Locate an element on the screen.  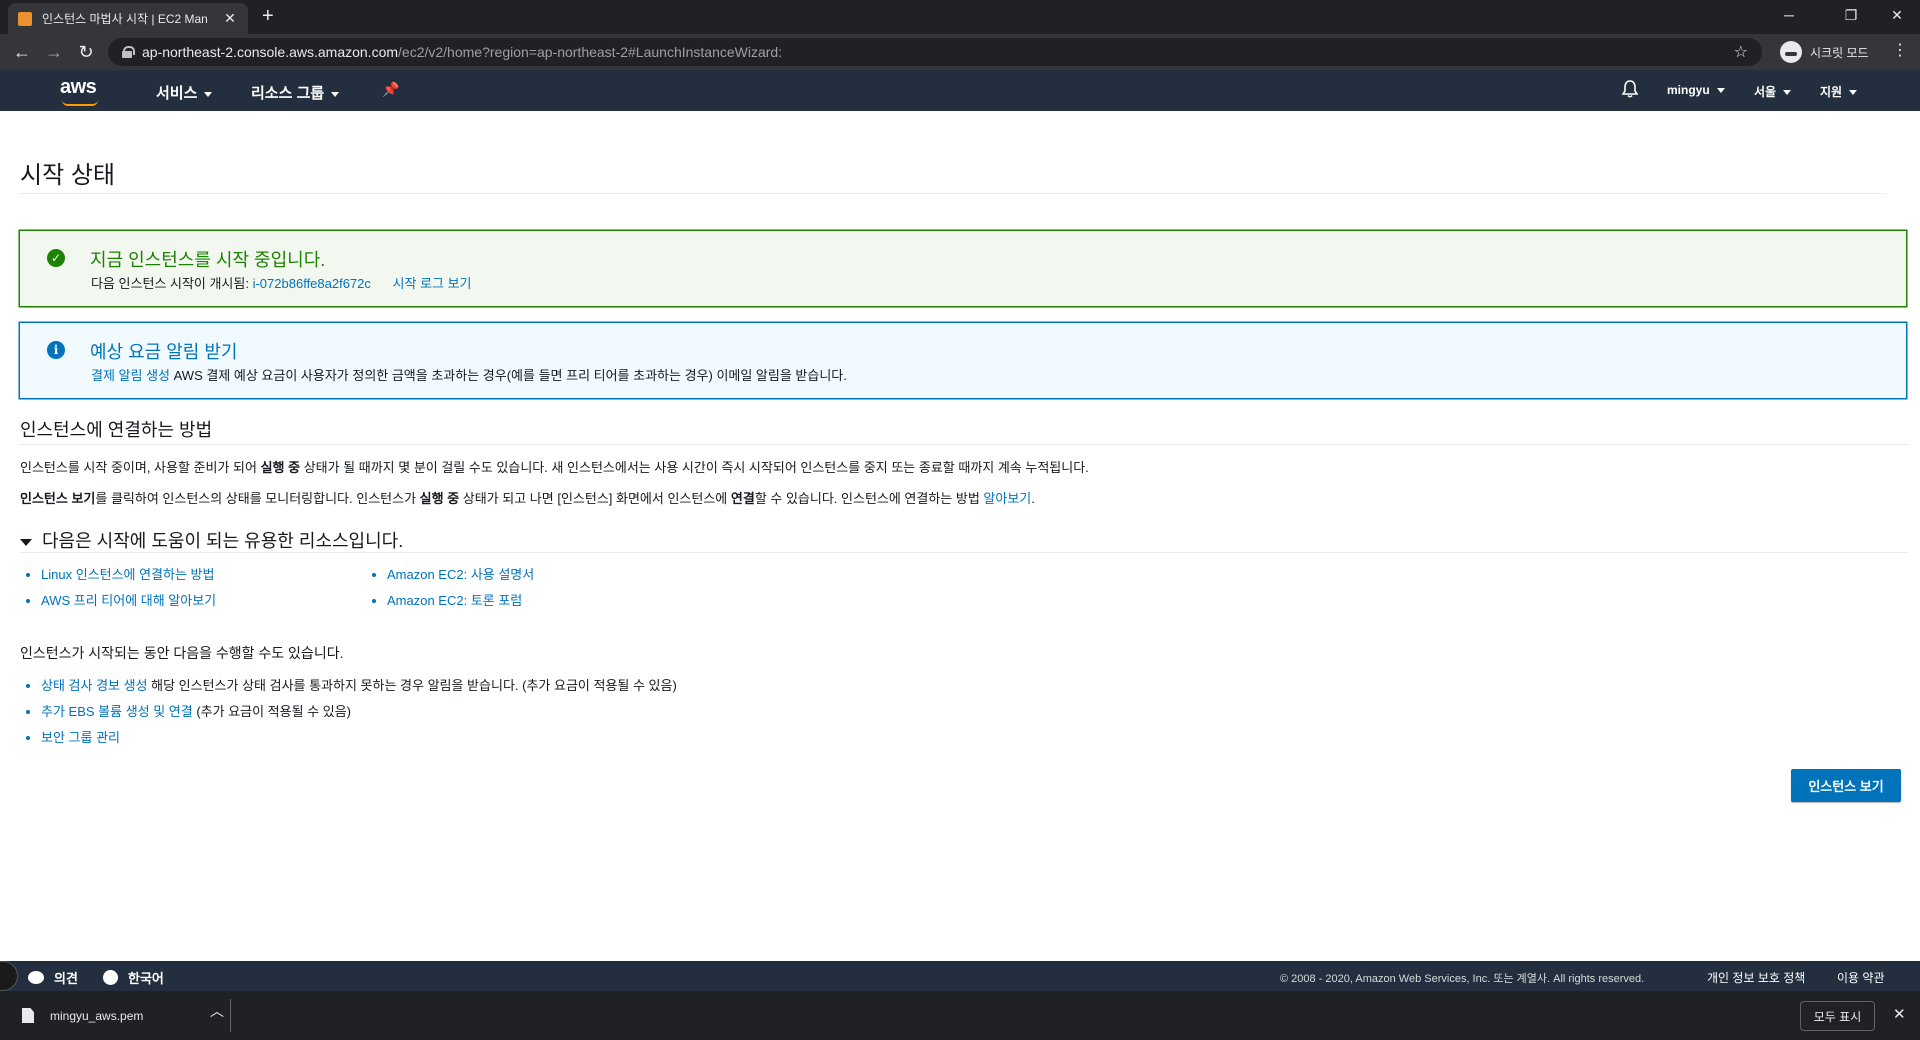
new-tab-icon: + is located at coordinates (268, 16).